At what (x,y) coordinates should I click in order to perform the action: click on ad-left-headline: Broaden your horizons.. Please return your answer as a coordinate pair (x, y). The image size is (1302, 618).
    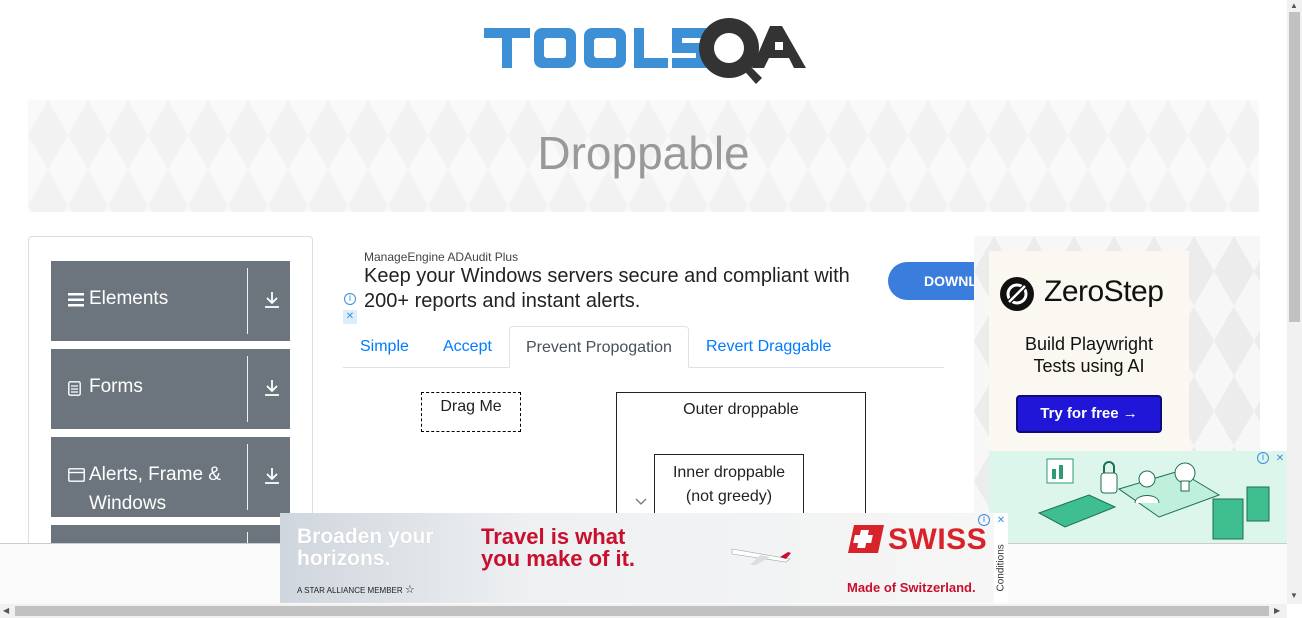
    Looking at the image, I should click on (365, 548).